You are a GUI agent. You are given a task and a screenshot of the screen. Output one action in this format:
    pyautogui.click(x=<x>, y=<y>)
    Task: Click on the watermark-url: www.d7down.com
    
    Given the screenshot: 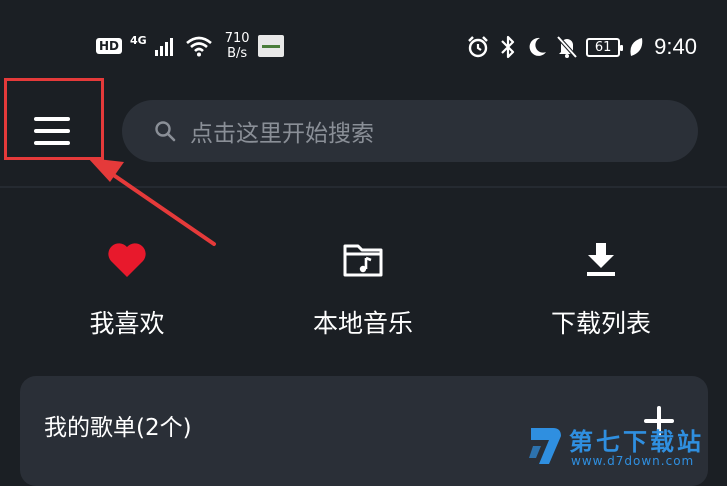 What is the action you would take?
    pyautogui.click(x=633, y=461)
    